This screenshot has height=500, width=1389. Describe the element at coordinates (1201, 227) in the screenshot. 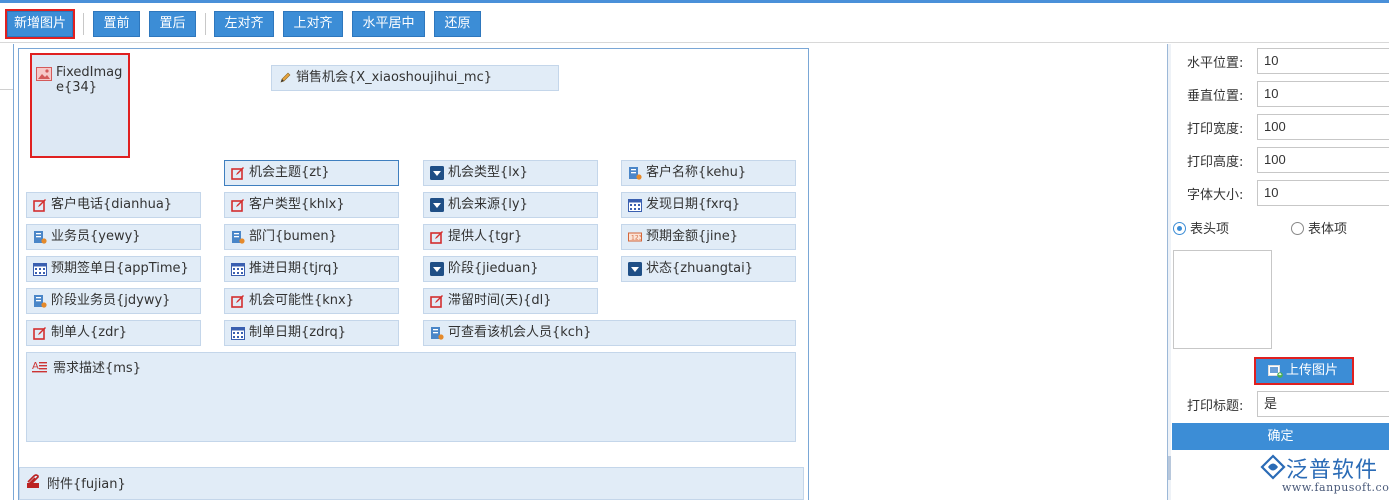

I see `radio-header-item: 表头项` at that location.